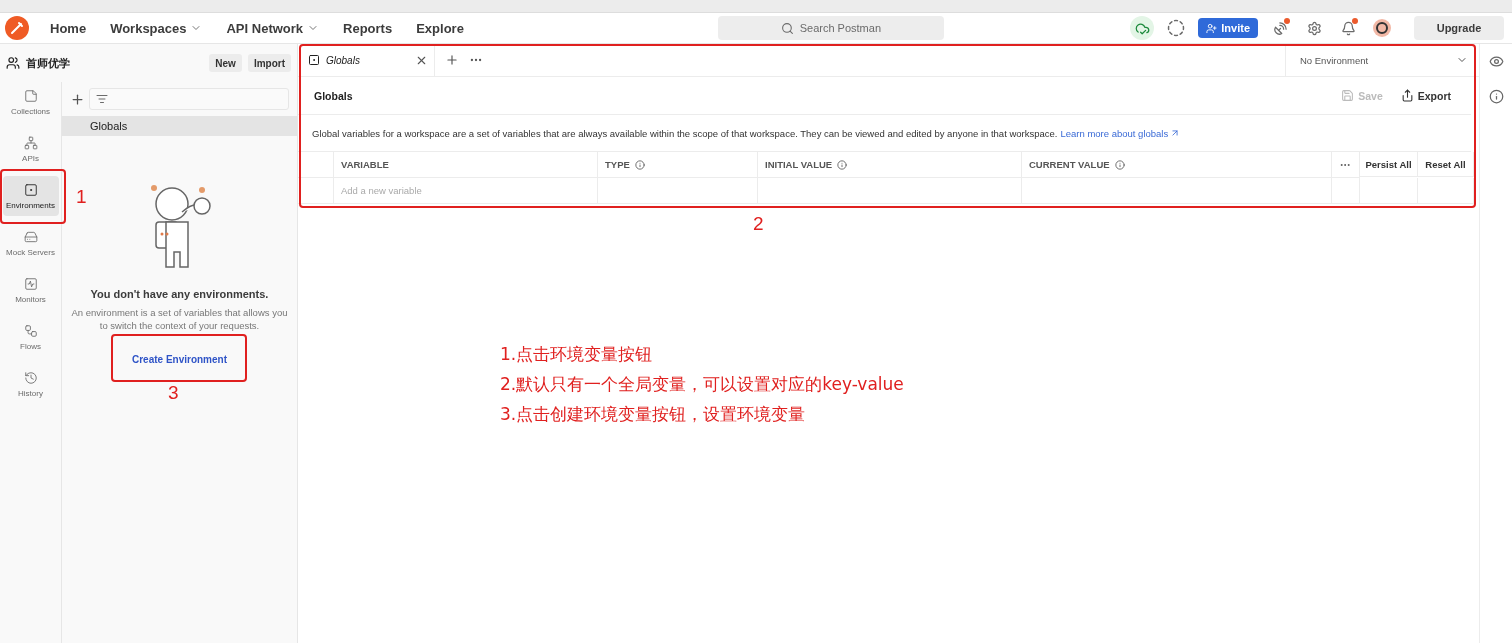  What do you see at coordinates (758, 224) in the screenshot?
I see `annotation-number: 2` at bounding box center [758, 224].